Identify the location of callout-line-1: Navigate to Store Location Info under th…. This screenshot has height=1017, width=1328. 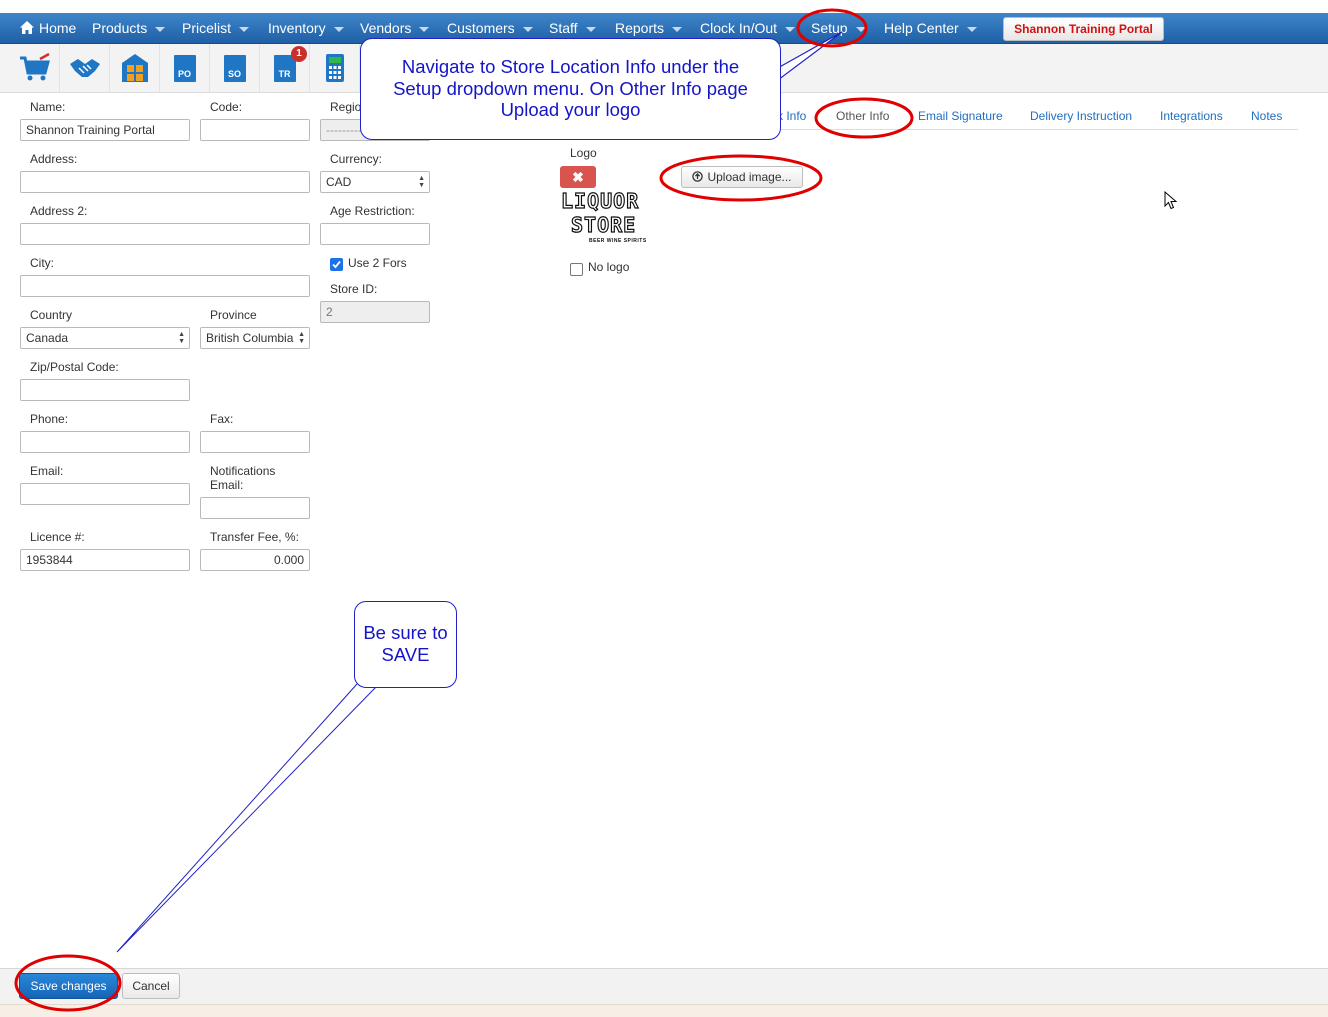
(570, 66).